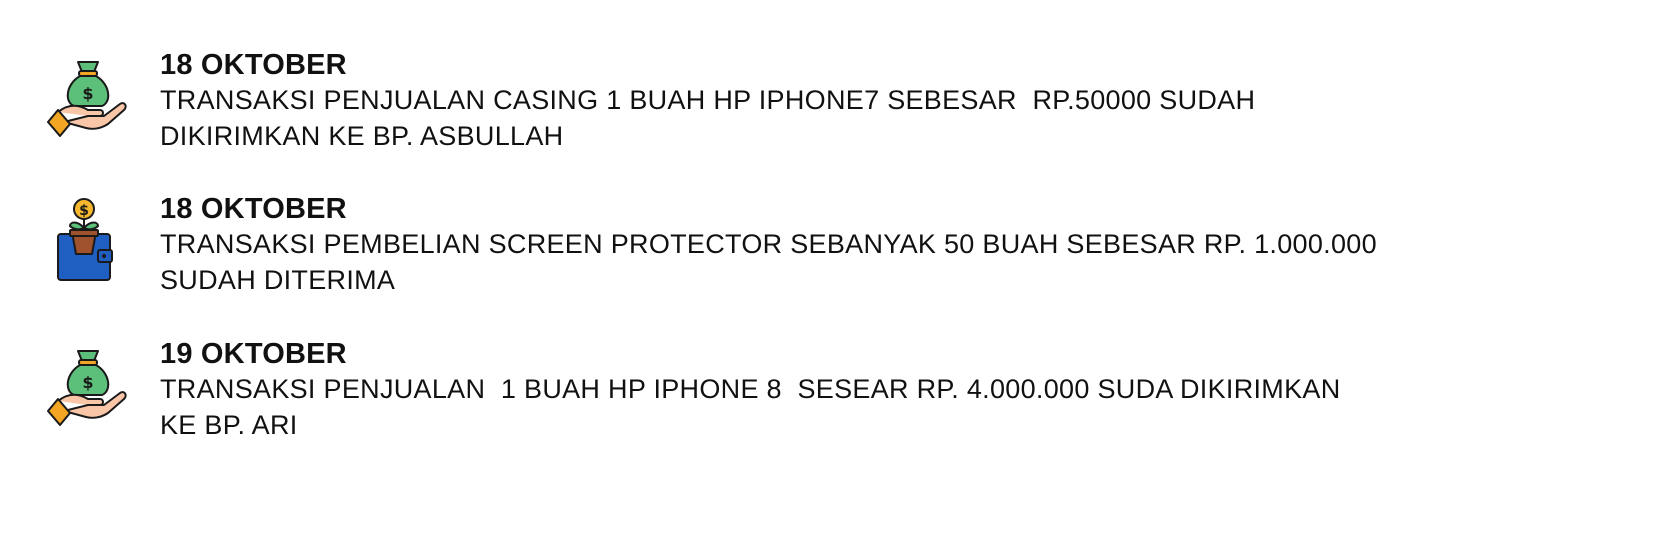 The height and width of the screenshot is (558, 1656). What do you see at coordinates (89, 241) in the screenshot?
I see `wallet-money-plant-icon: $` at bounding box center [89, 241].